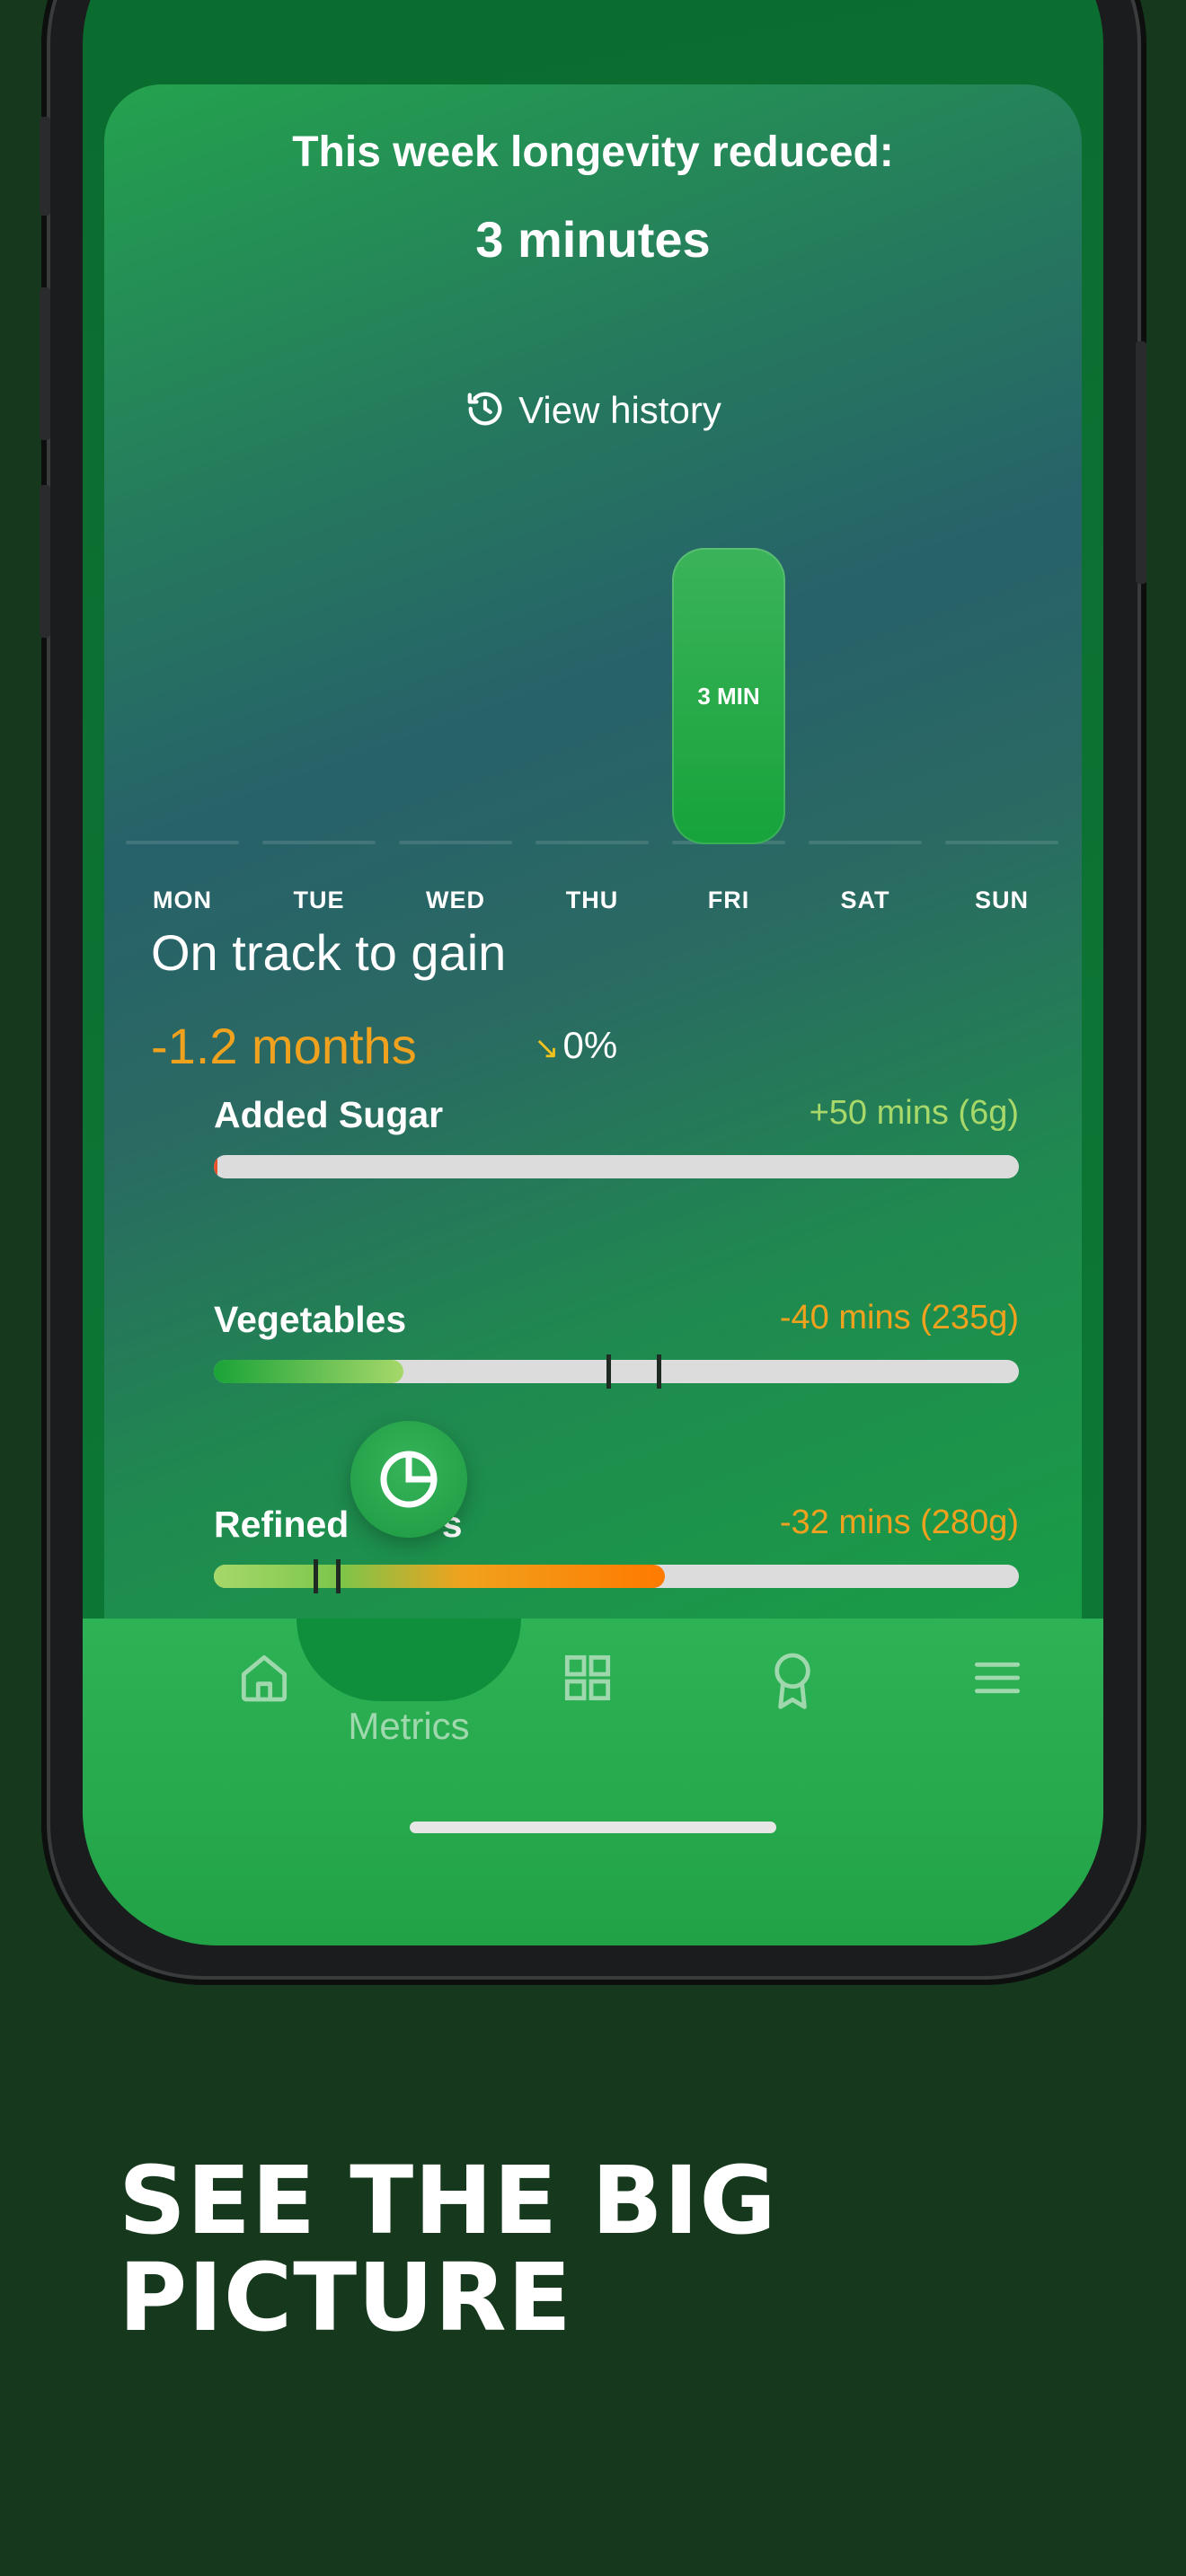 Image resolution: width=1186 pixels, height=2576 pixels. What do you see at coordinates (616, 1548) in the screenshot?
I see `metric-refined-grains: Refined s -32 mins (280g)` at bounding box center [616, 1548].